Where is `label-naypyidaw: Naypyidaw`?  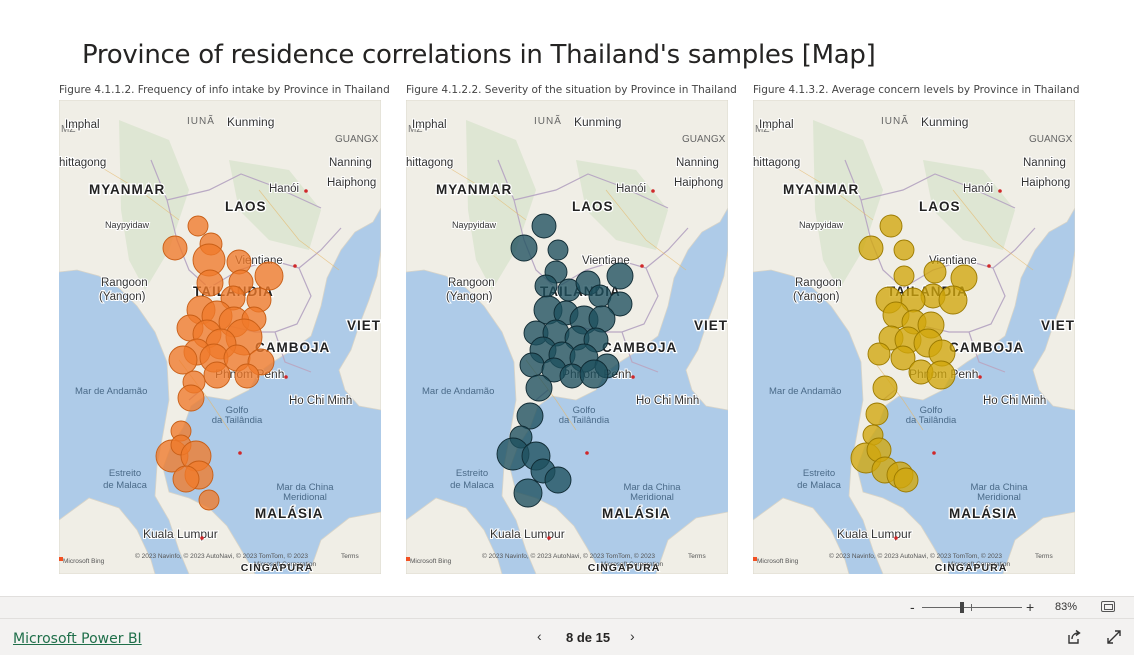
label-naypyidaw: Naypyidaw is located at coordinates (474, 225).